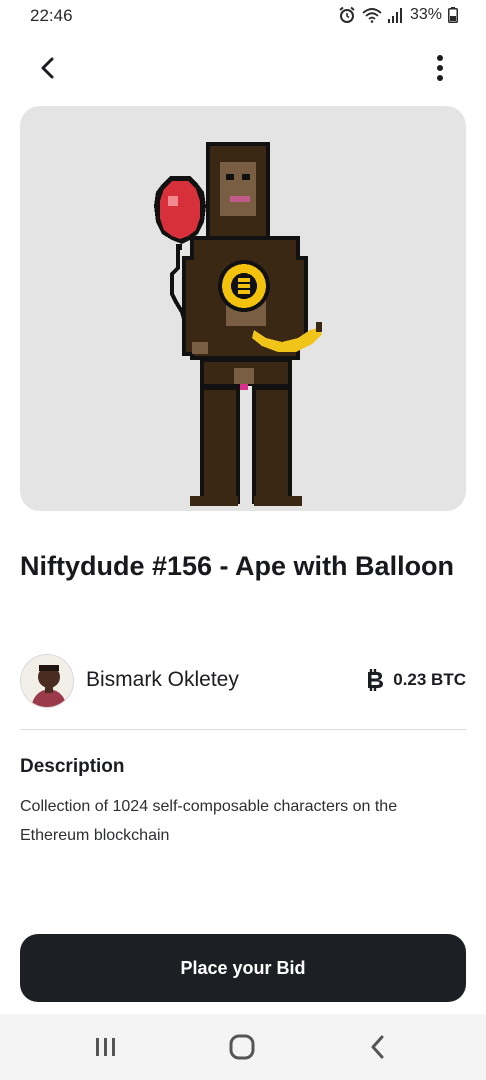 The image size is (486, 1080). I want to click on nft-title: Niftydude #156 - Ape with Balloon, so click(237, 566).